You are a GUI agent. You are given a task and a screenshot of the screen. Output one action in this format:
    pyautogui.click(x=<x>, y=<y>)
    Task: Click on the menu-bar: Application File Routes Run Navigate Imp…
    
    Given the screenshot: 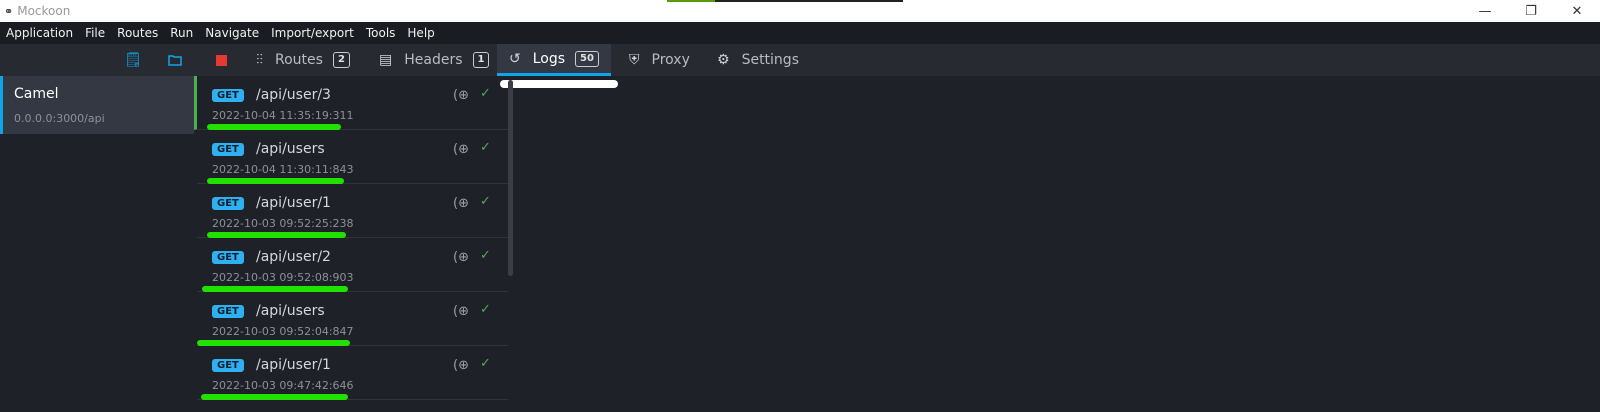 What is the action you would take?
    pyautogui.click(x=800, y=33)
    